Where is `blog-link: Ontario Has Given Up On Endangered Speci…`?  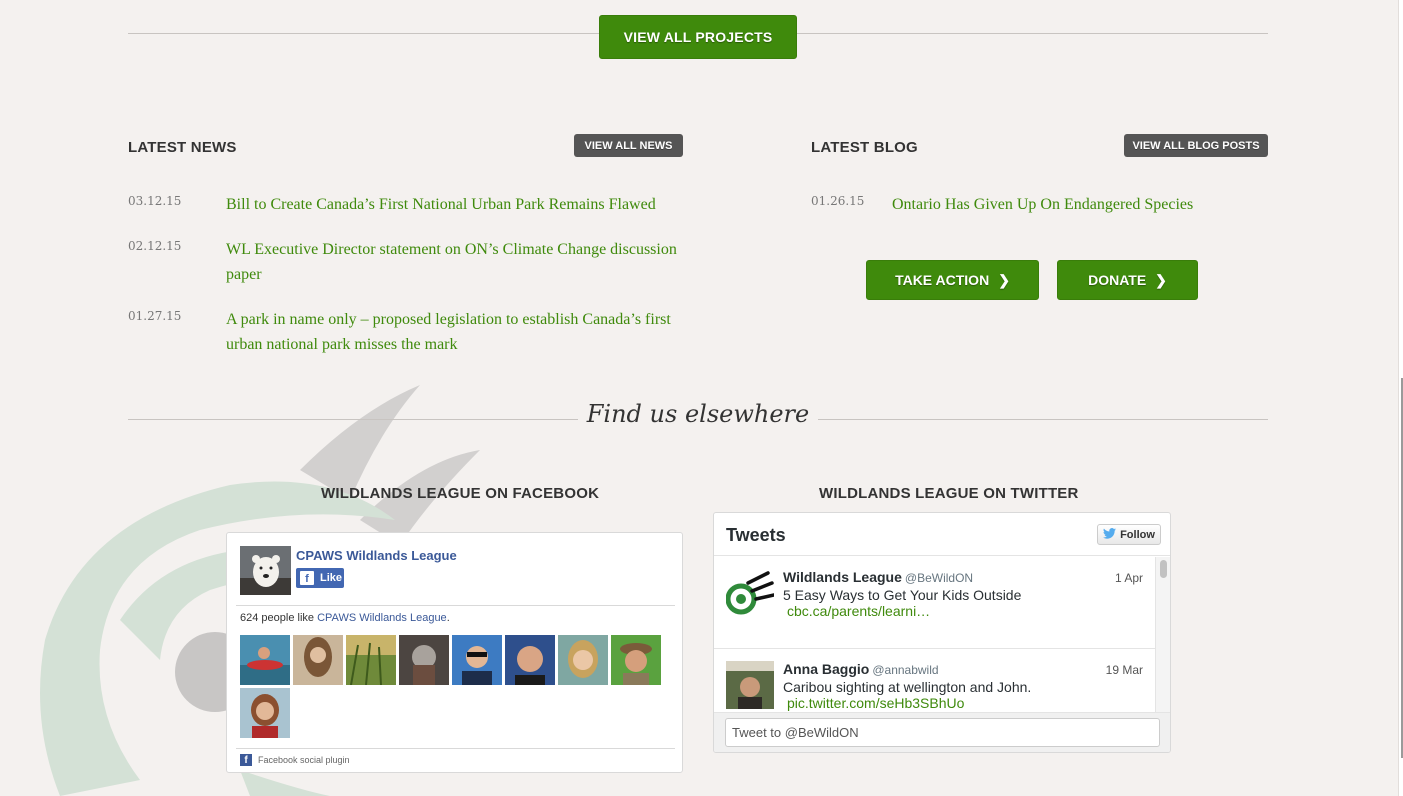 blog-link: Ontario Has Given Up On Endangered Speci… is located at coordinates (1080, 204).